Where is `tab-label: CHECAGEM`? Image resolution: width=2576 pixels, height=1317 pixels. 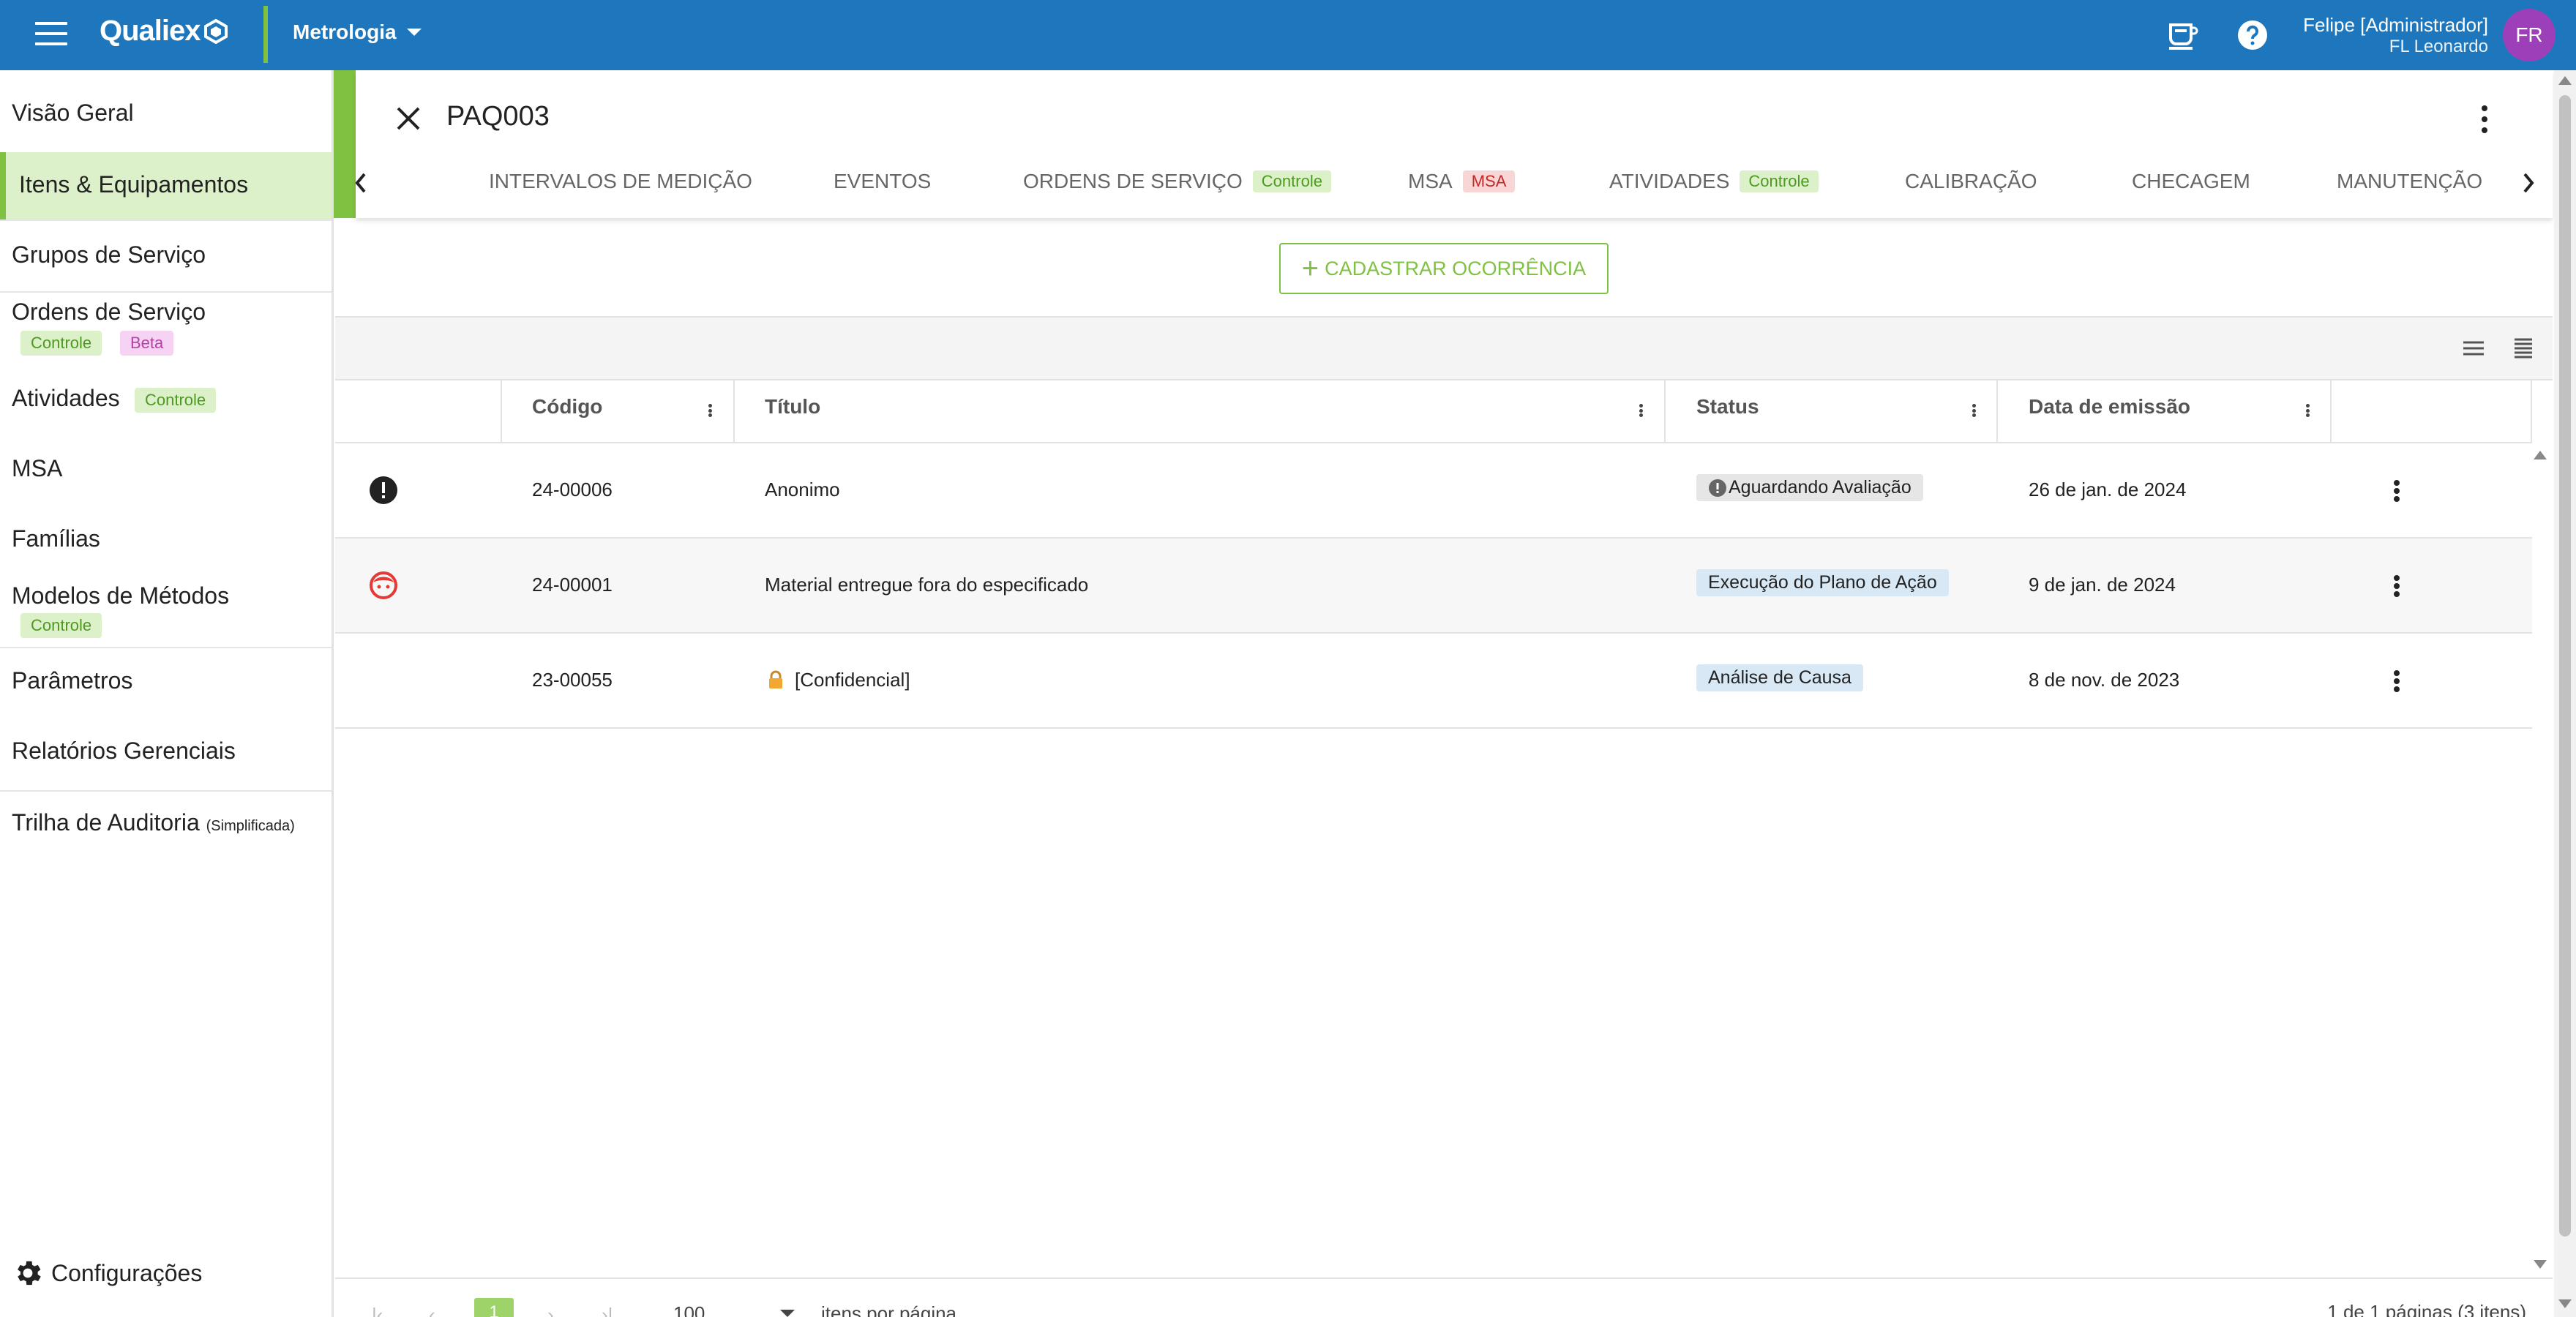
tab-label: CHECAGEM is located at coordinates (2191, 181).